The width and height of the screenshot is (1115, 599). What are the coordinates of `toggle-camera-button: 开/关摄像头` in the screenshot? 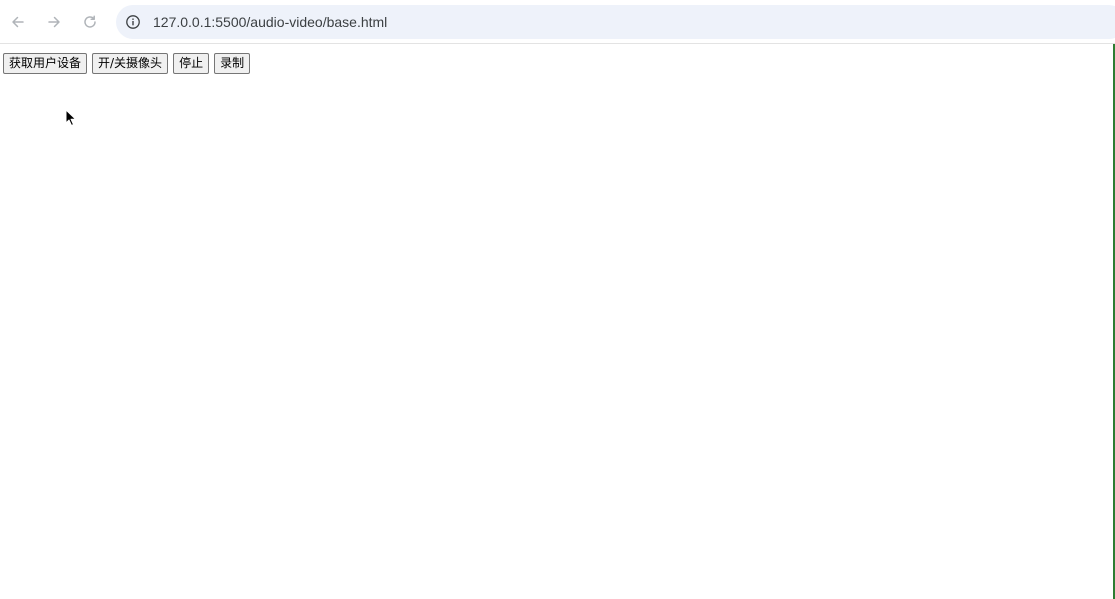 It's located at (130, 63).